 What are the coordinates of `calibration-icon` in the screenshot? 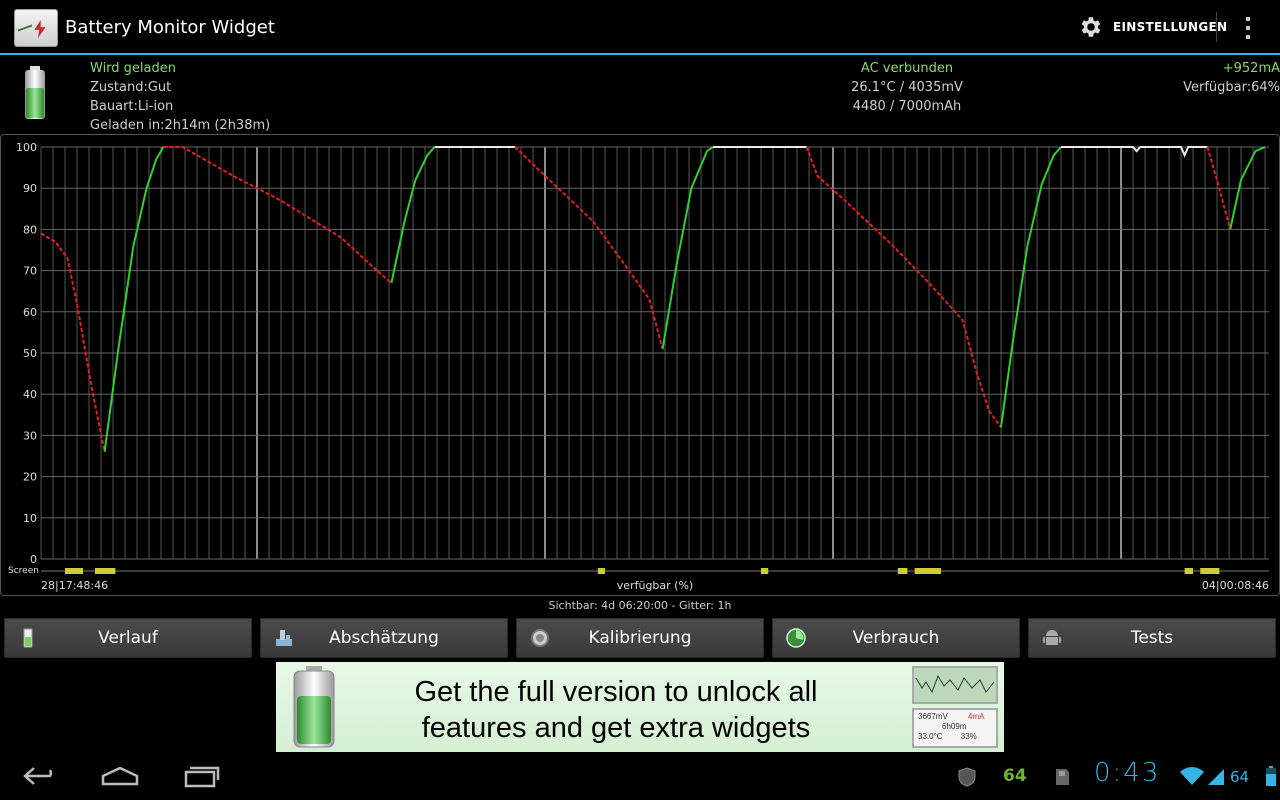 It's located at (540, 638).